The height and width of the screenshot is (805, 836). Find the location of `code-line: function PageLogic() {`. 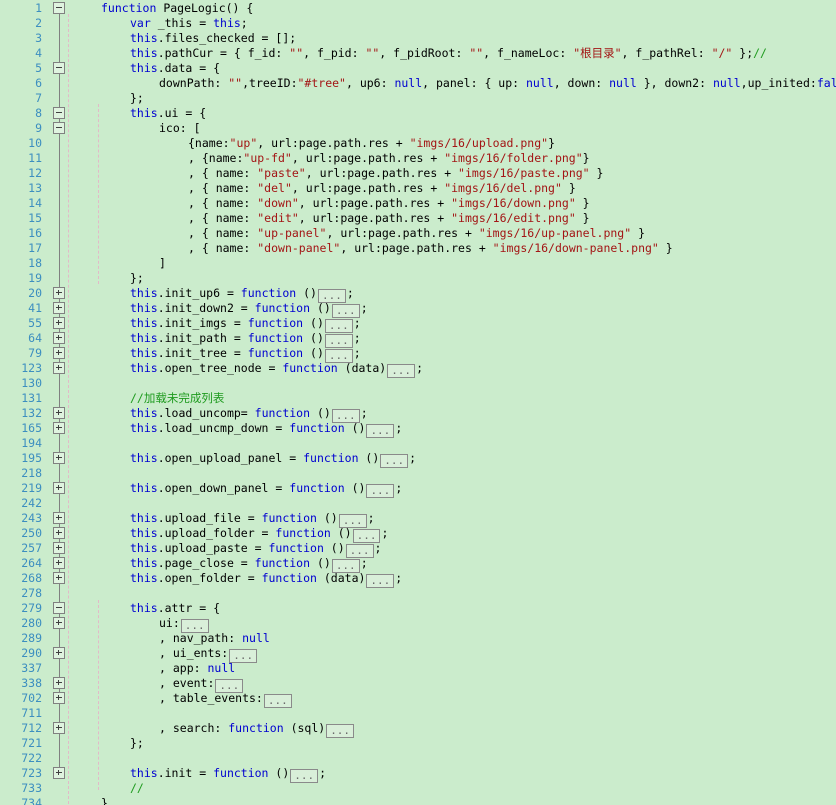

code-line: function PageLogic() { is located at coordinates (177, 8).